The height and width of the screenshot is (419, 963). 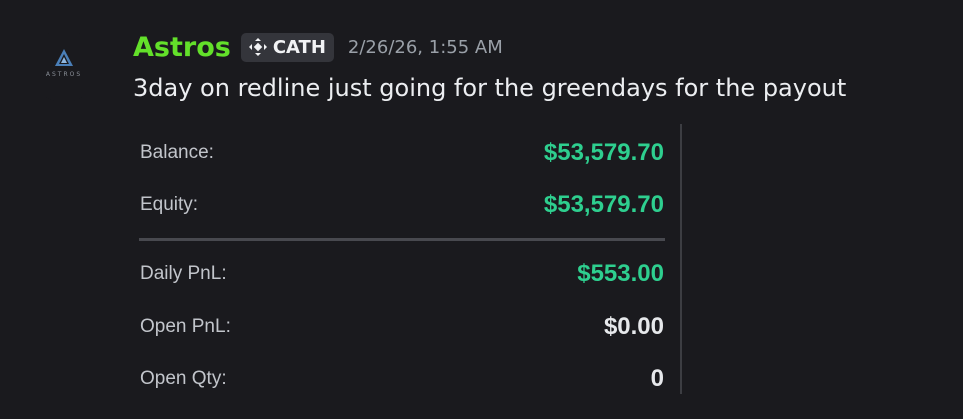 I want to click on open-pnl-value: $0.00, so click(x=633, y=326).